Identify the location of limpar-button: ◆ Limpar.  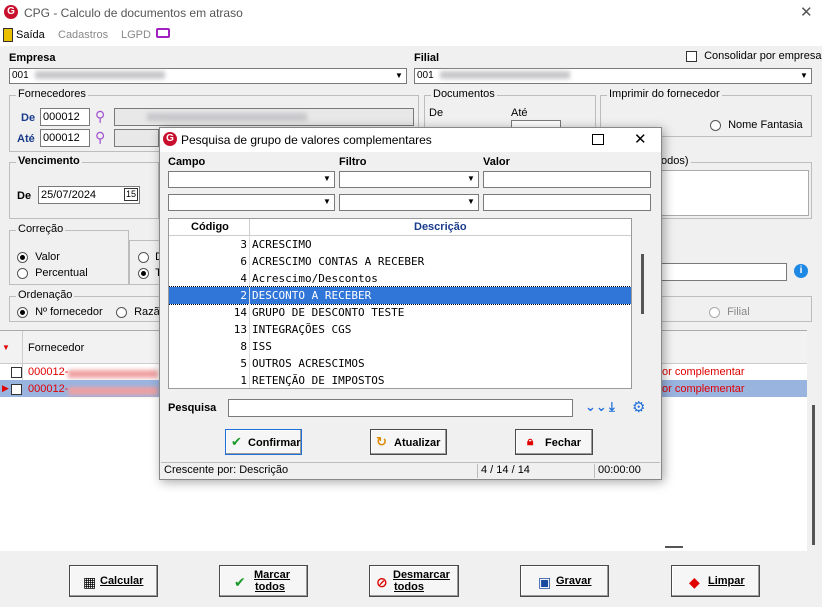
(715, 581).